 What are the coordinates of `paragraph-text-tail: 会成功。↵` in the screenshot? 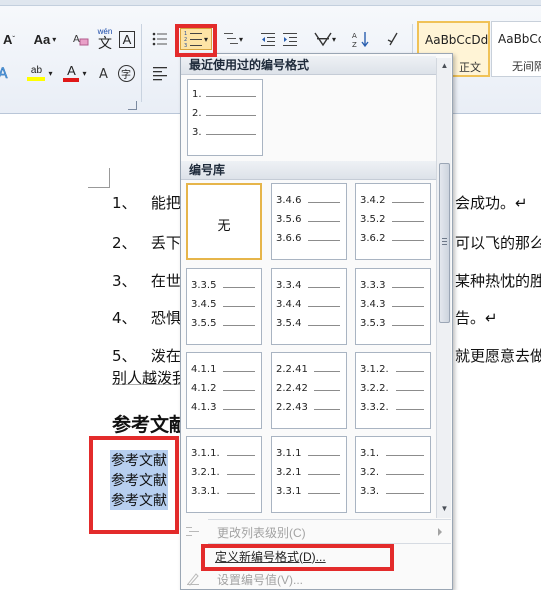 It's located at (491, 203).